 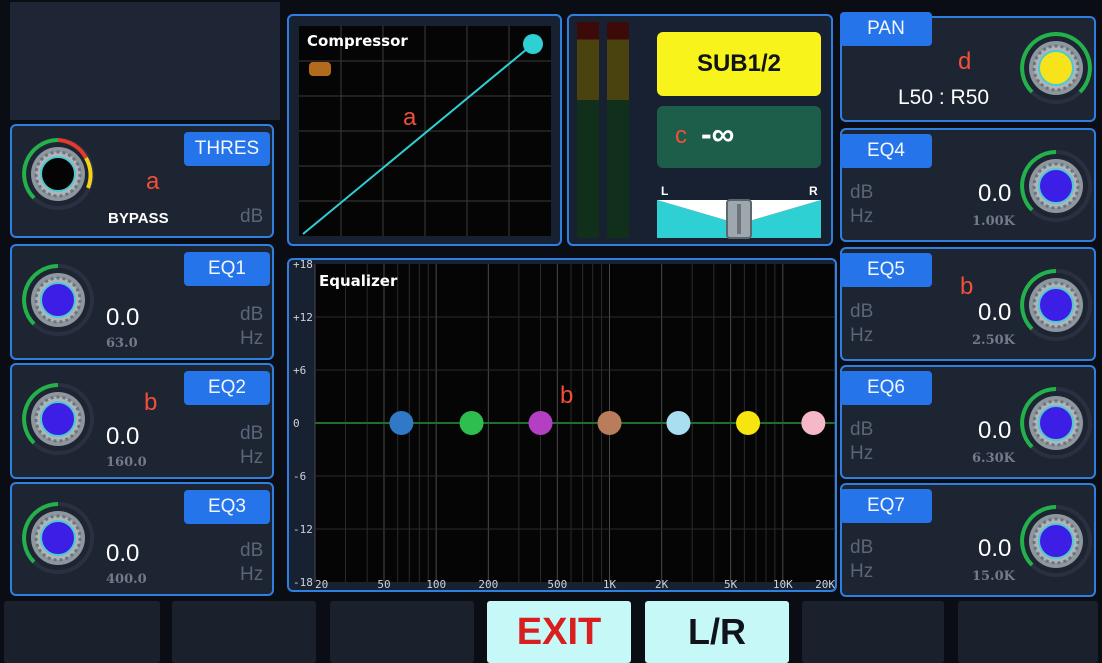 What do you see at coordinates (748, 423) in the screenshot?
I see `eq-band-6-point` at bounding box center [748, 423].